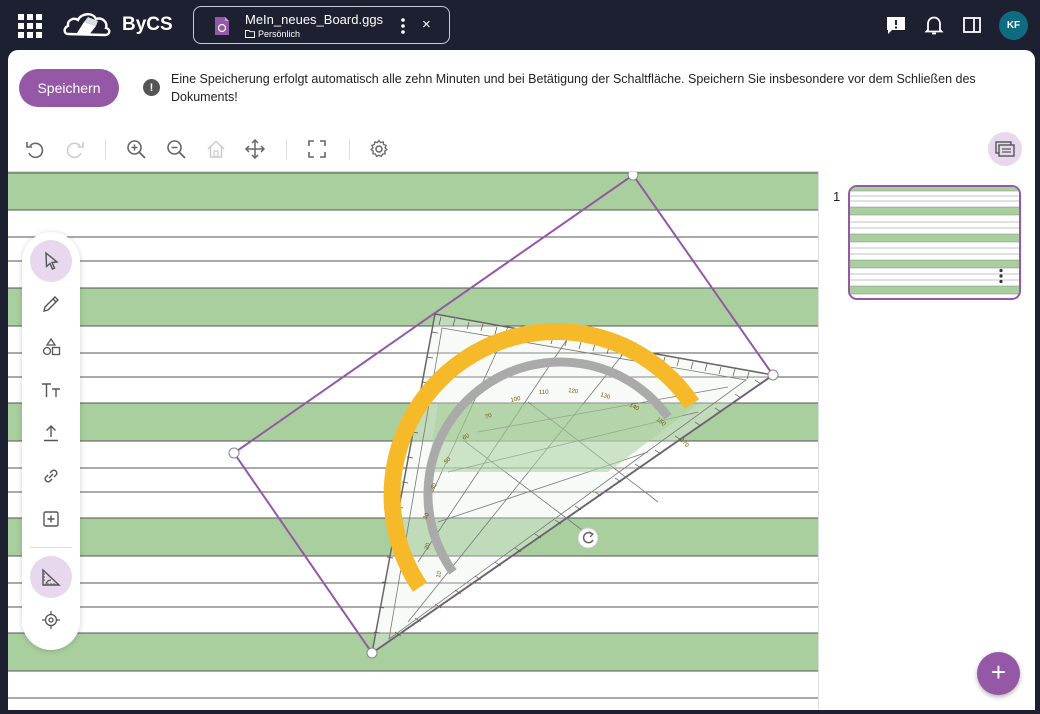 This screenshot has height=714, width=1040. What do you see at coordinates (255, 149) in the screenshot?
I see `pan-icon` at bounding box center [255, 149].